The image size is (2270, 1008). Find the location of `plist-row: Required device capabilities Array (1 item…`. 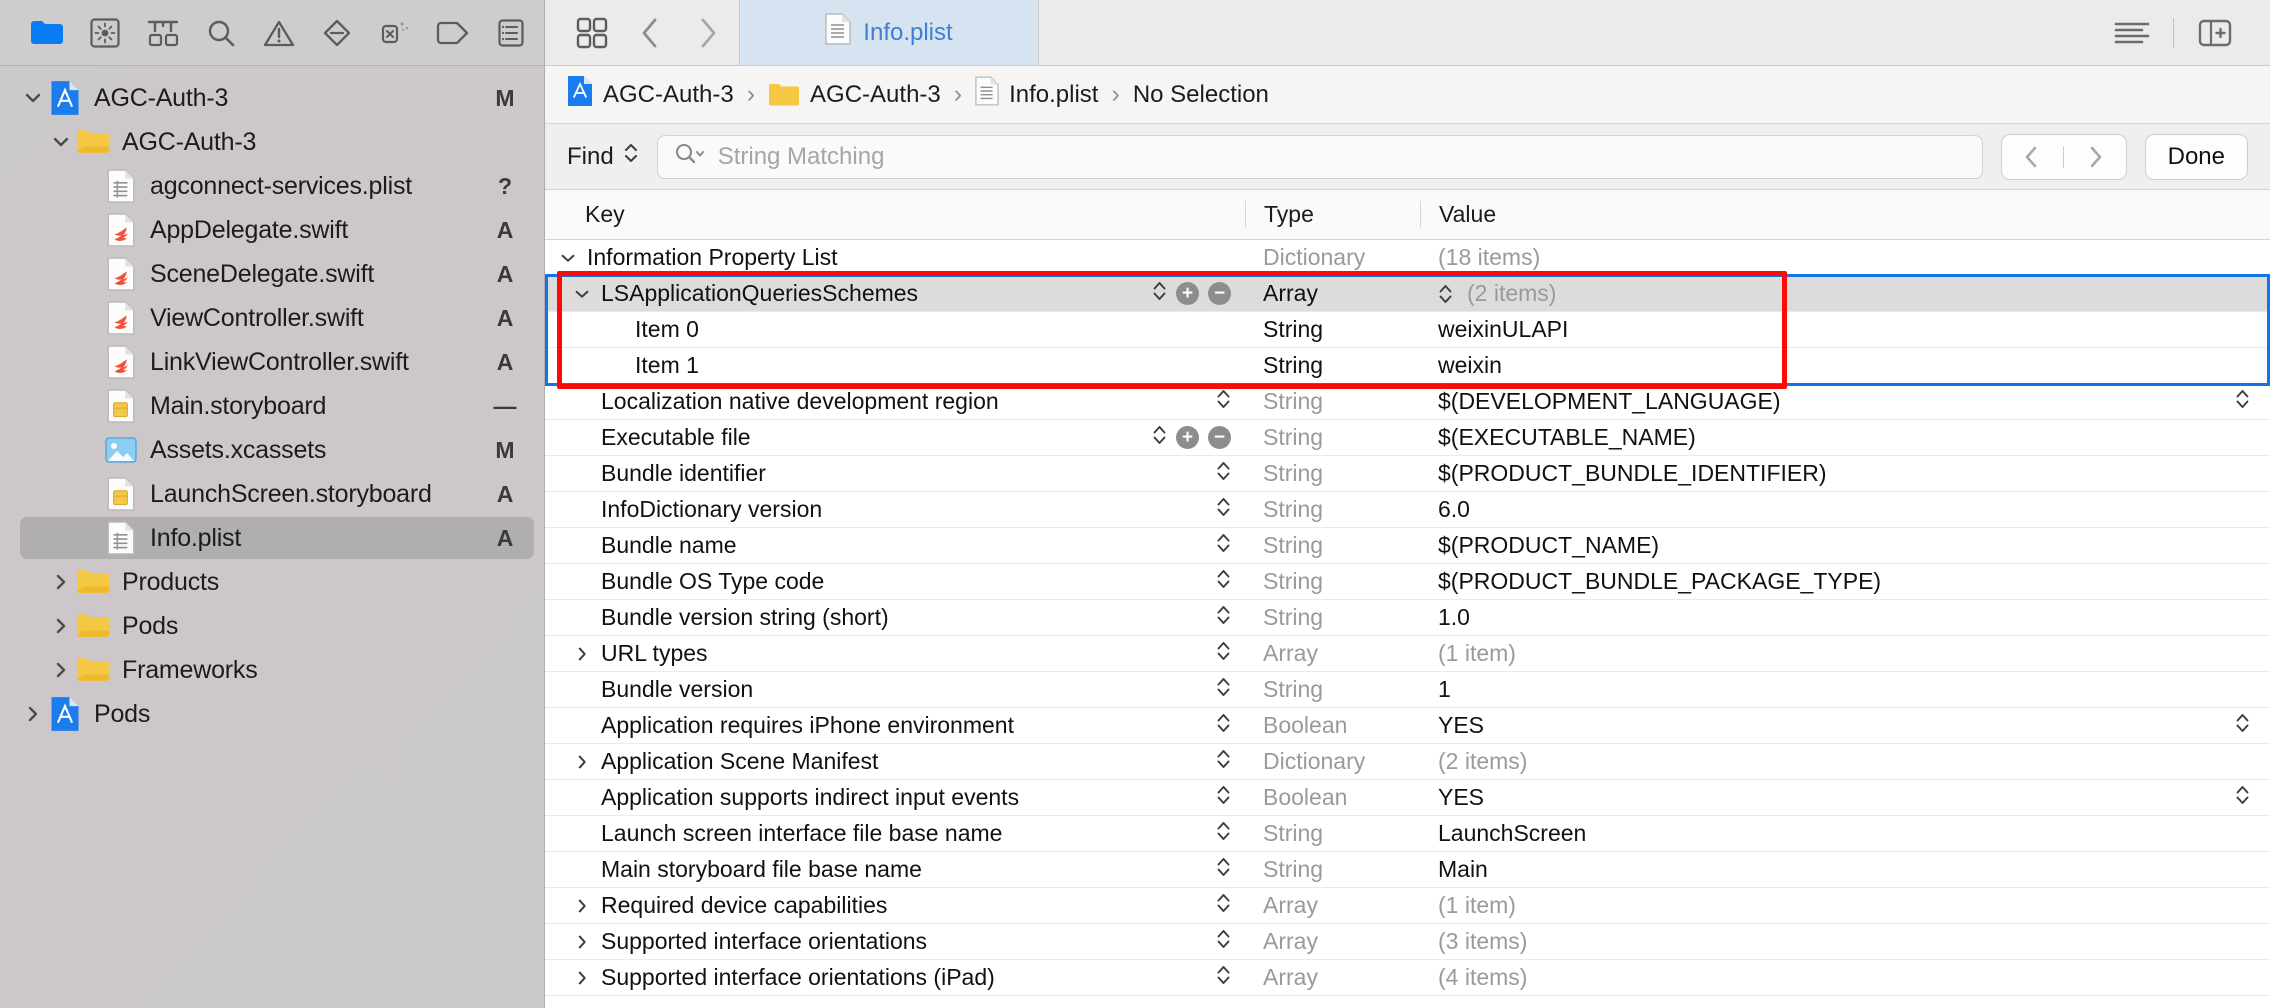

plist-row: Required device capabilities Array (1 item… is located at coordinates (1407, 906).